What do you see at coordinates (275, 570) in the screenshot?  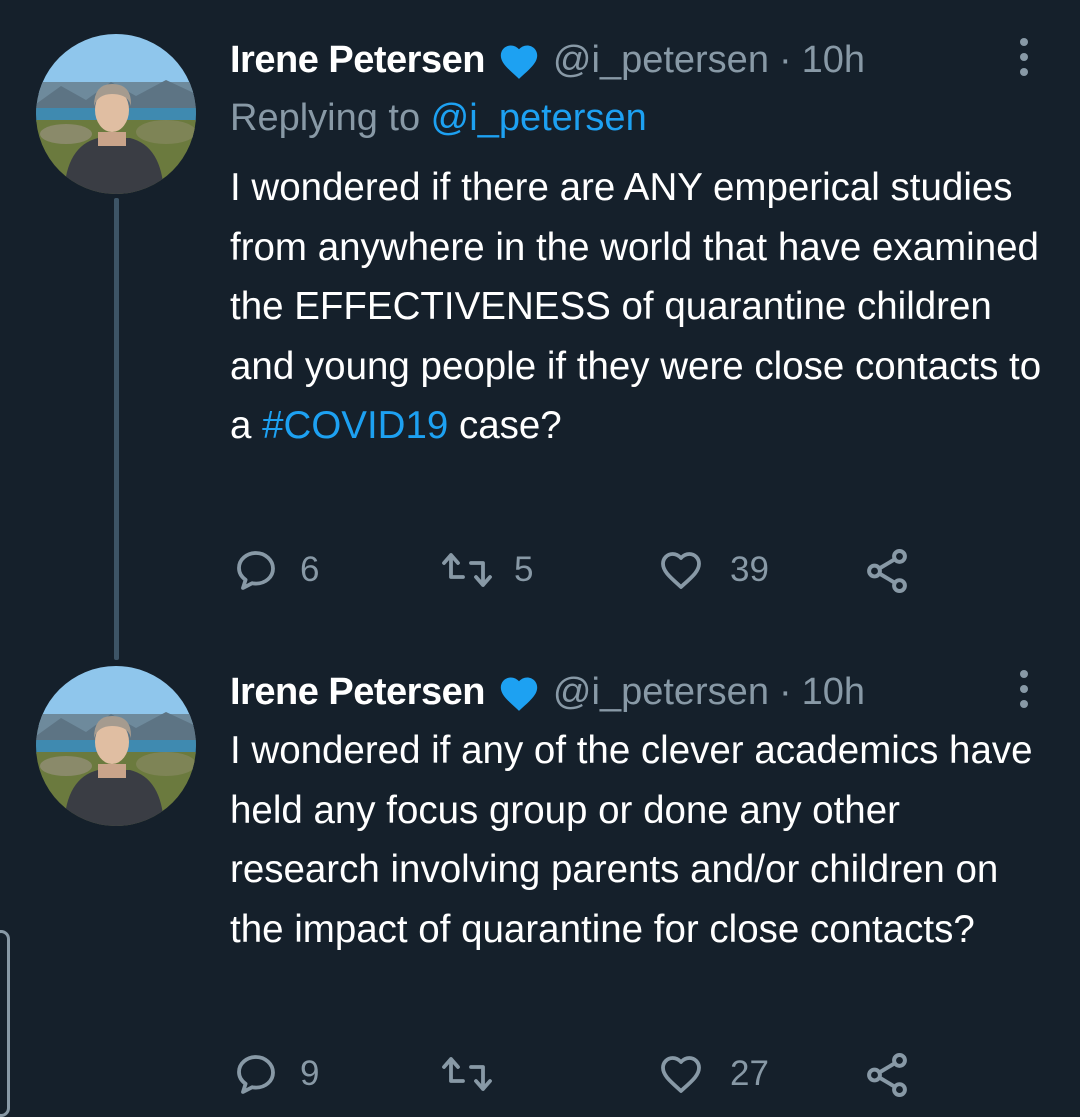 I see `reply-button: 6` at bounding box center [275, 570].